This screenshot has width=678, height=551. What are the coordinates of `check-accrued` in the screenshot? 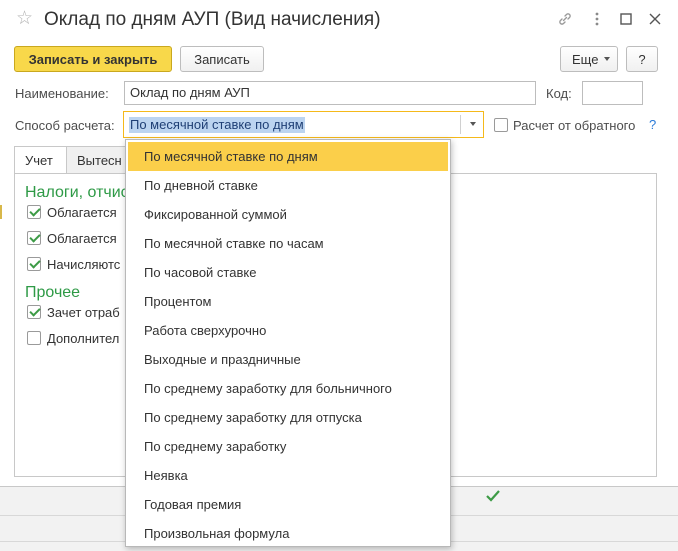 It's located at (34, 264).